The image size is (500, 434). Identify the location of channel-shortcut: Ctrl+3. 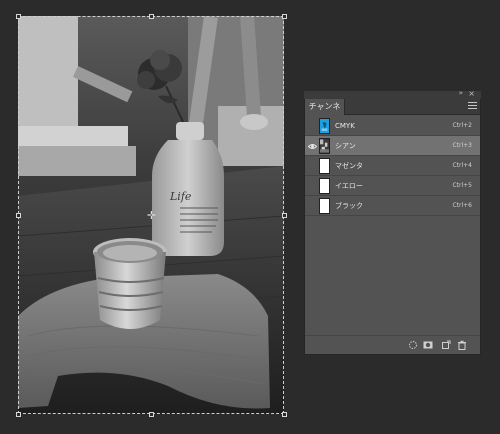
(462, 145).